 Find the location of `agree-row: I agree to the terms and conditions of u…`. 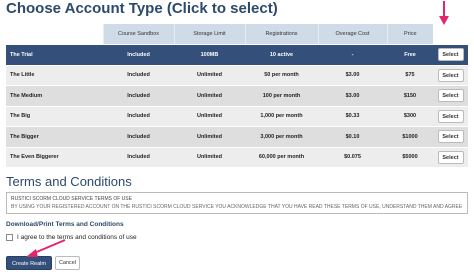

agree-row: I agree to the terms and conditions of u… is located at coordinates (71, 237).